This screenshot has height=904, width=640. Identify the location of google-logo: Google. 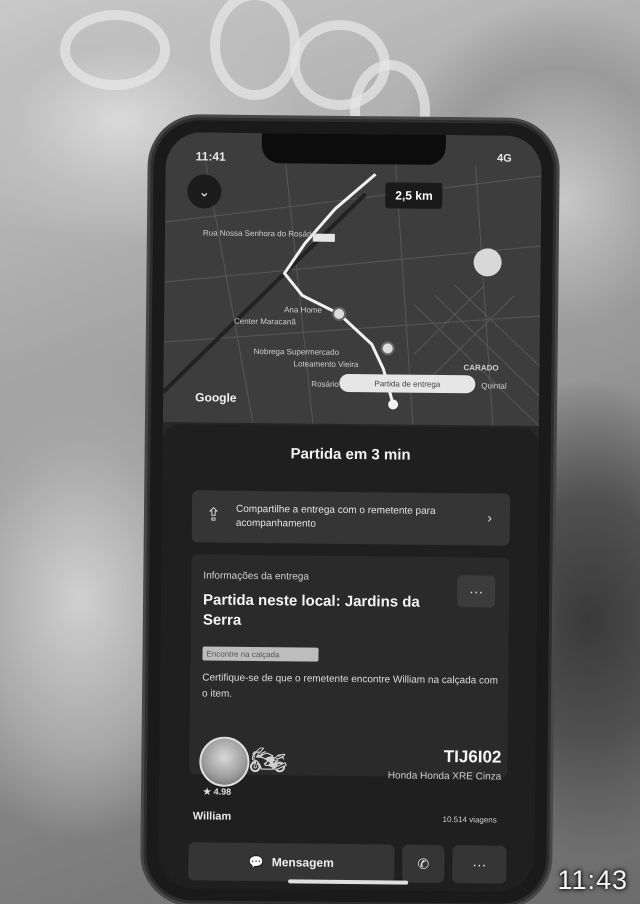
(216, 397).